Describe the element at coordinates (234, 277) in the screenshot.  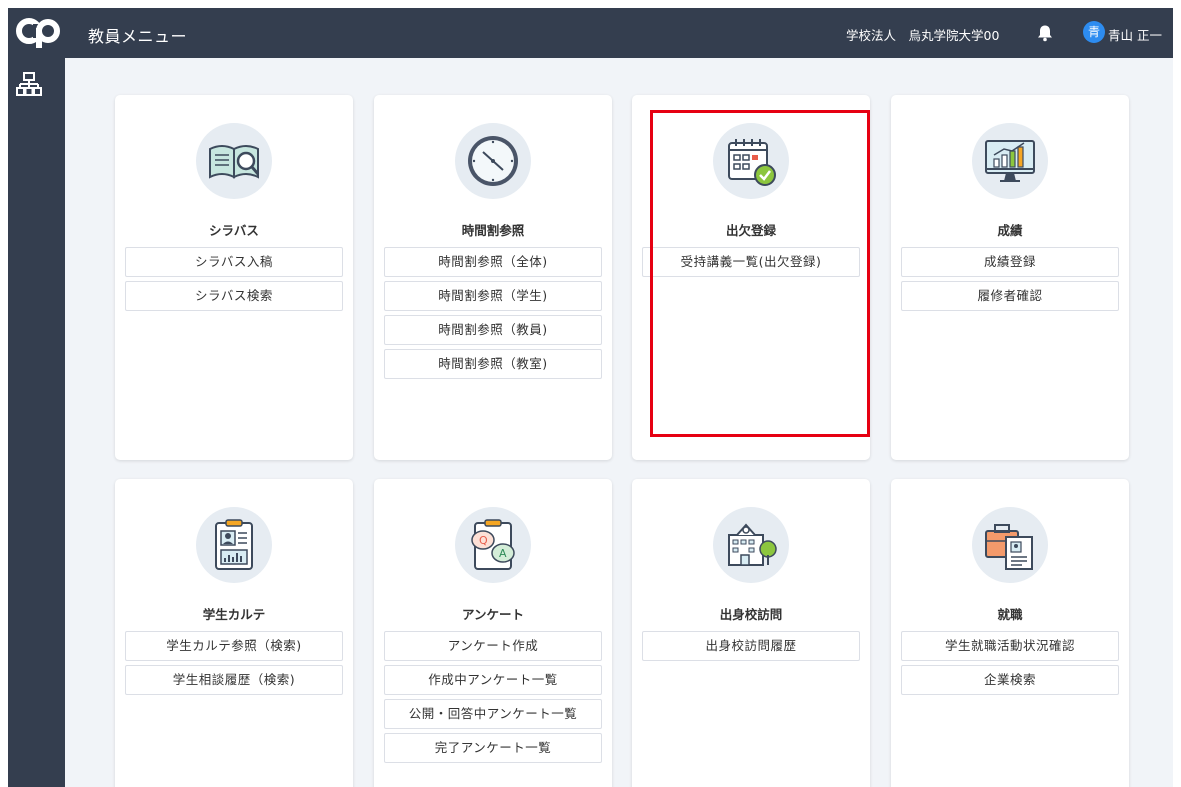
I see `card-syllabus: シラバス シラバス入稿 シラバス検索` at that location.